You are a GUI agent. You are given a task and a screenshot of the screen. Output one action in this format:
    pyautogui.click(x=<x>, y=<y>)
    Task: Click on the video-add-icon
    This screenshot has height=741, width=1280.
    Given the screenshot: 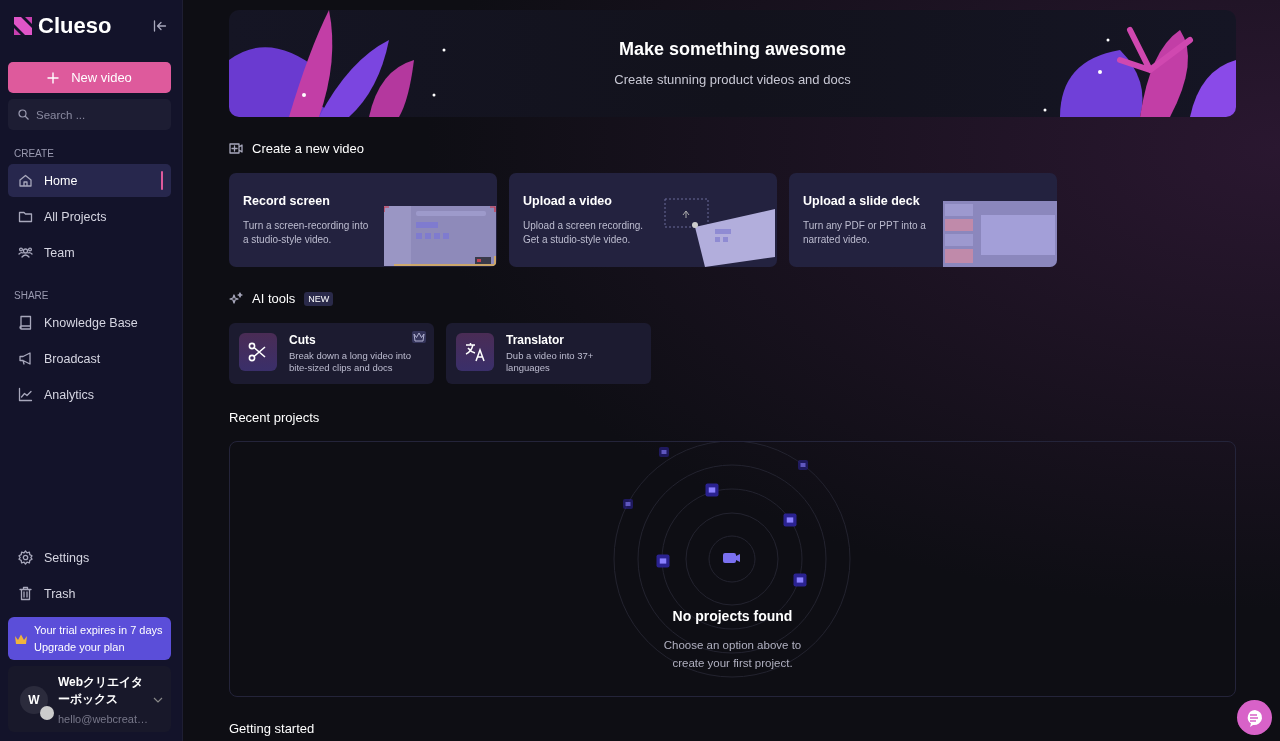 What is the action you would take?
    pyautogui.click(x=236, y=148)
    